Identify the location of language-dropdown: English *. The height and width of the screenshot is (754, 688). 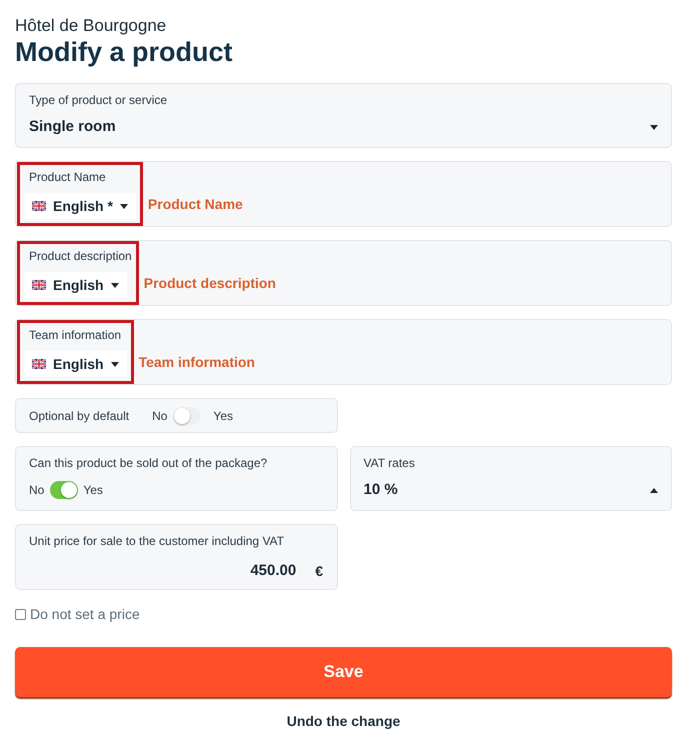
(80, 206).